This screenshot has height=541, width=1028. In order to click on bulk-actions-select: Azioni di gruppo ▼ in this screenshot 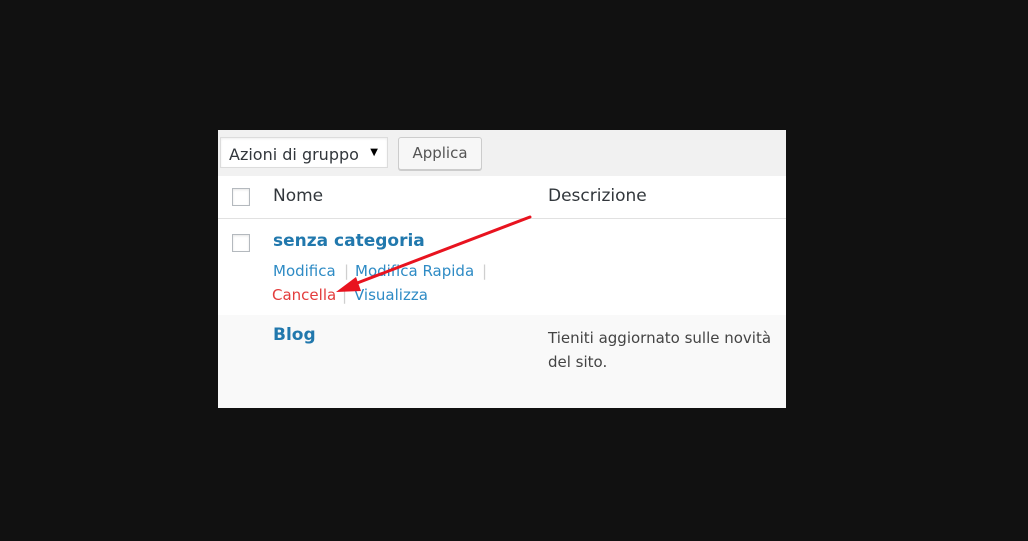, I will do `click(304, 152)`.